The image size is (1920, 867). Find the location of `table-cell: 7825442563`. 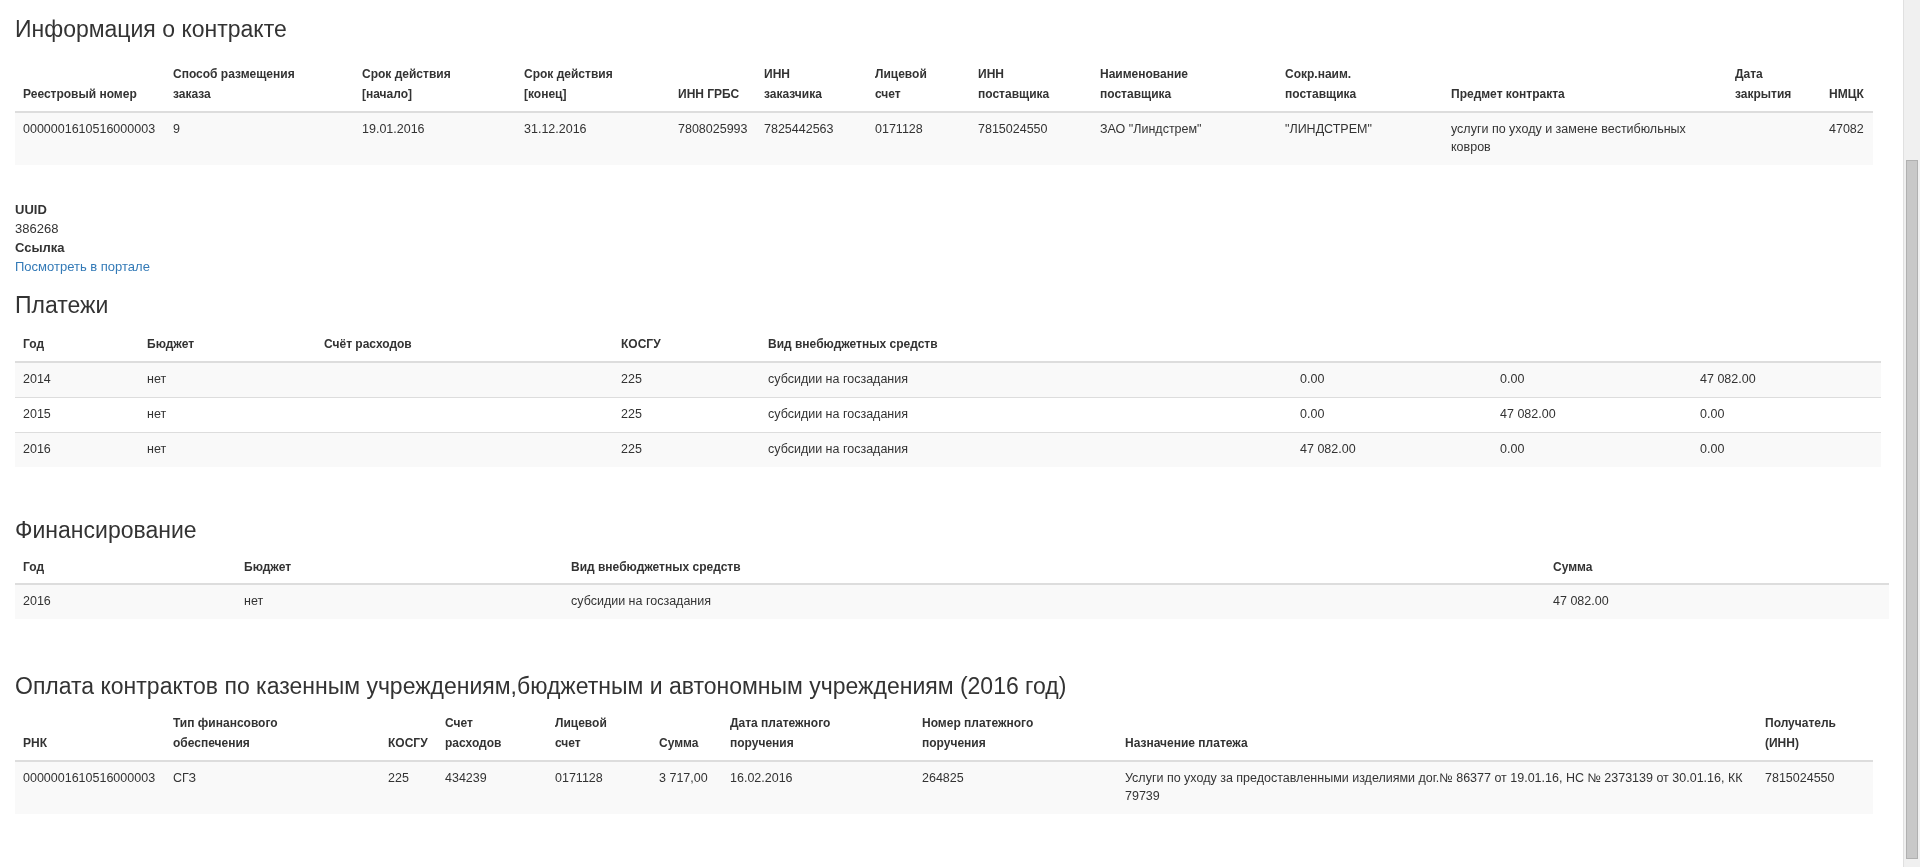

table-cell: 7825442563 is located at coordinates (811, 138).